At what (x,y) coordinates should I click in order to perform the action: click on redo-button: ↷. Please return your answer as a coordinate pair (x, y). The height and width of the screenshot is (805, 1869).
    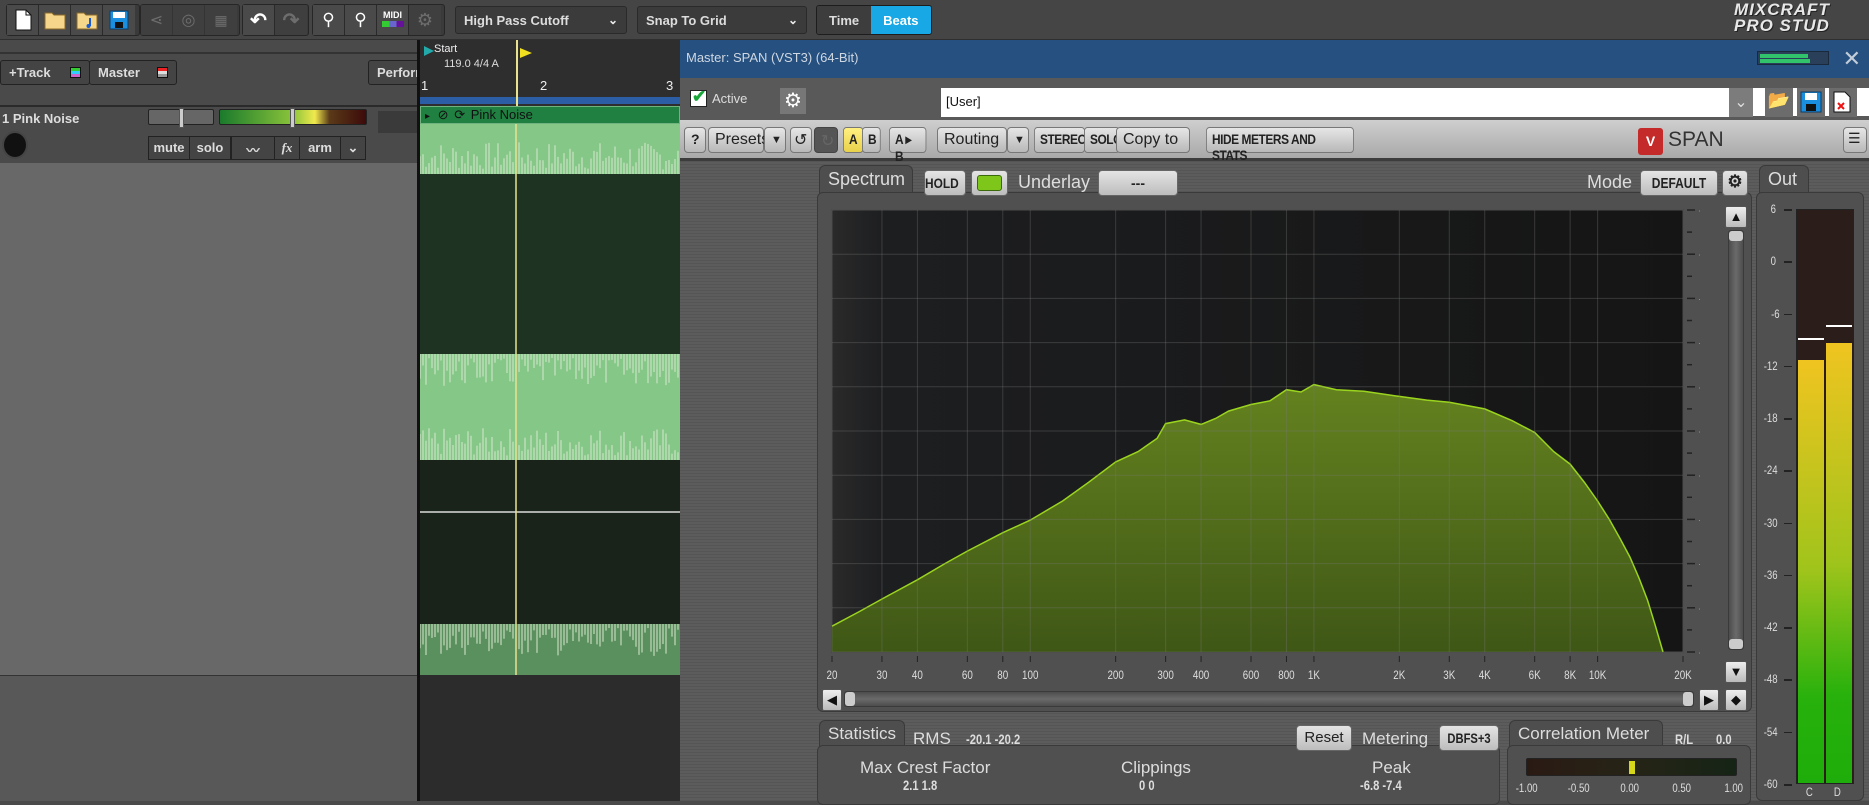
    Looking at the image, I should click on (291, 20).